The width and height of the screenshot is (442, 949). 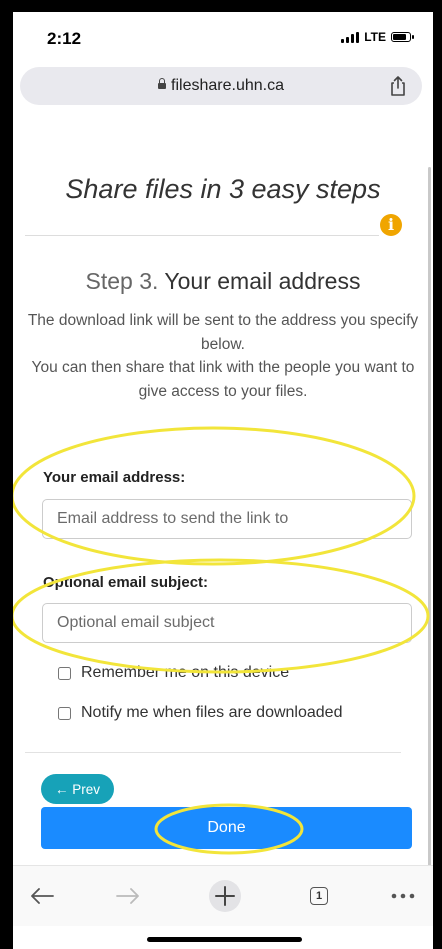 What do you see at coordinates (262, 281) in the screenshot?
I see `step-title: Your email address` at bounding box center [262, 281].